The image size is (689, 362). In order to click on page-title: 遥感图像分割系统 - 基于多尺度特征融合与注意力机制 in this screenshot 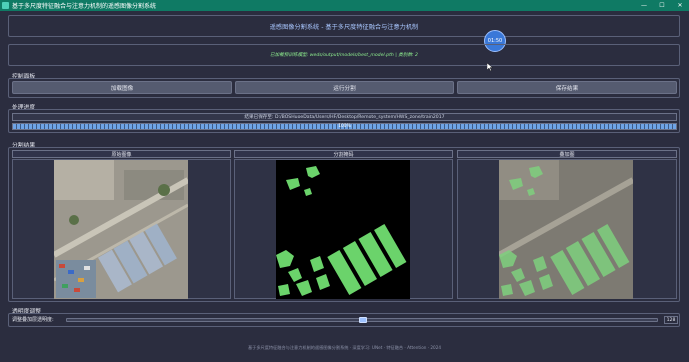, I will do `click(344, 27)`.